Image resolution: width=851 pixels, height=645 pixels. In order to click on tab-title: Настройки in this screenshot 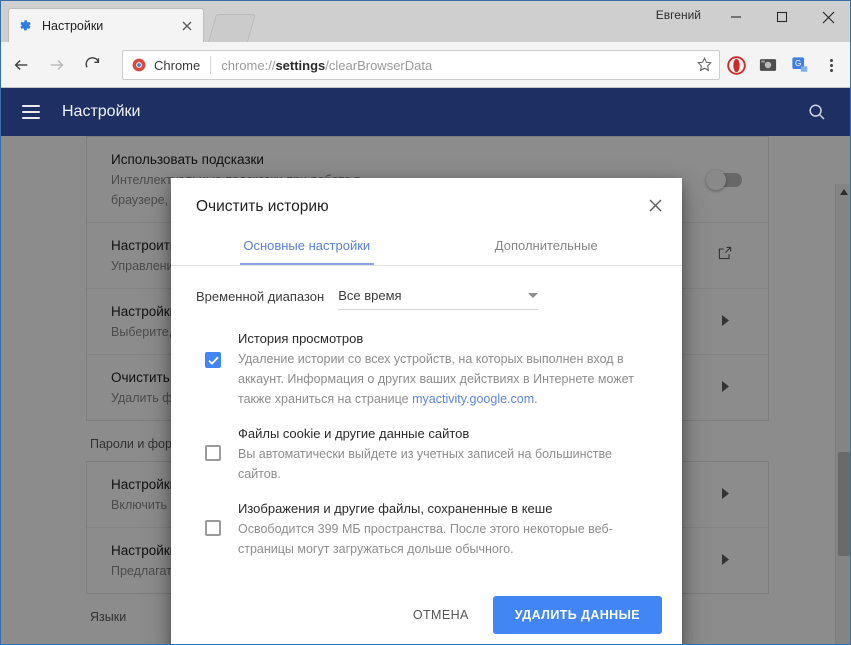, I will do `click(73, 25)`.